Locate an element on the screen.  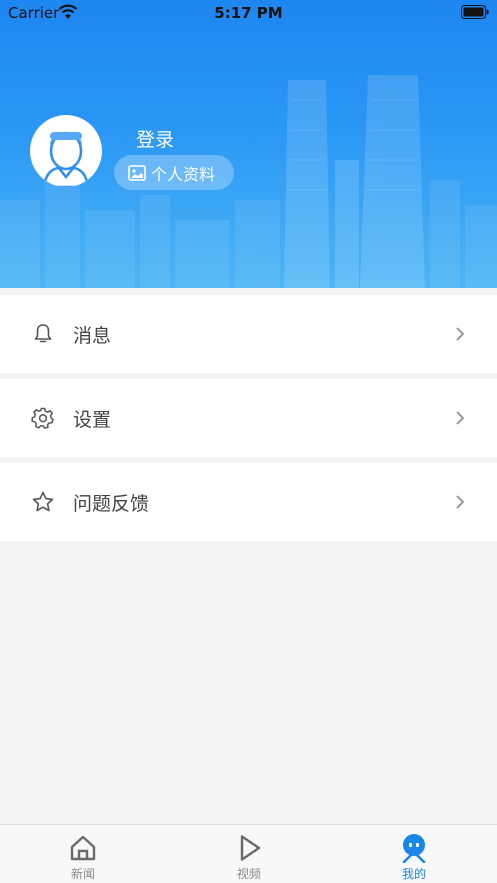
menu-item-messages: 消息 is located at coordinates (248, 334).